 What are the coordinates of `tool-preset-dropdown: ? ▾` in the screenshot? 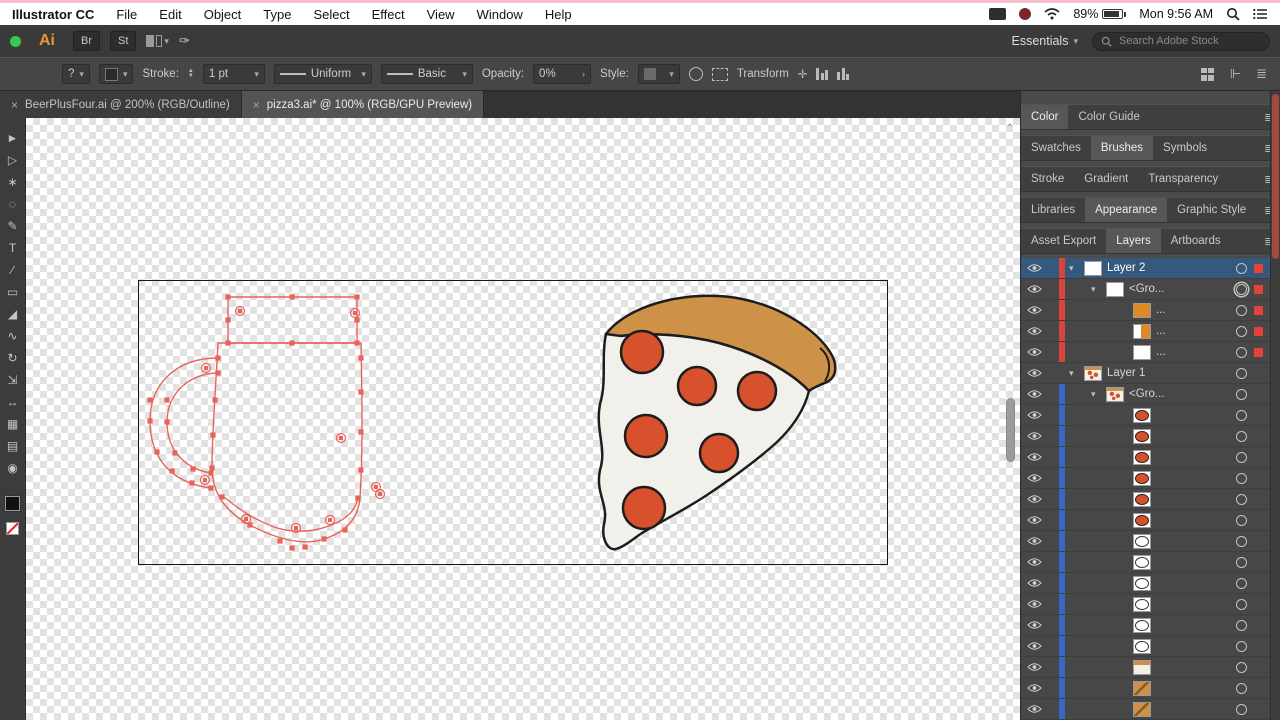 It's located at (76, 74).